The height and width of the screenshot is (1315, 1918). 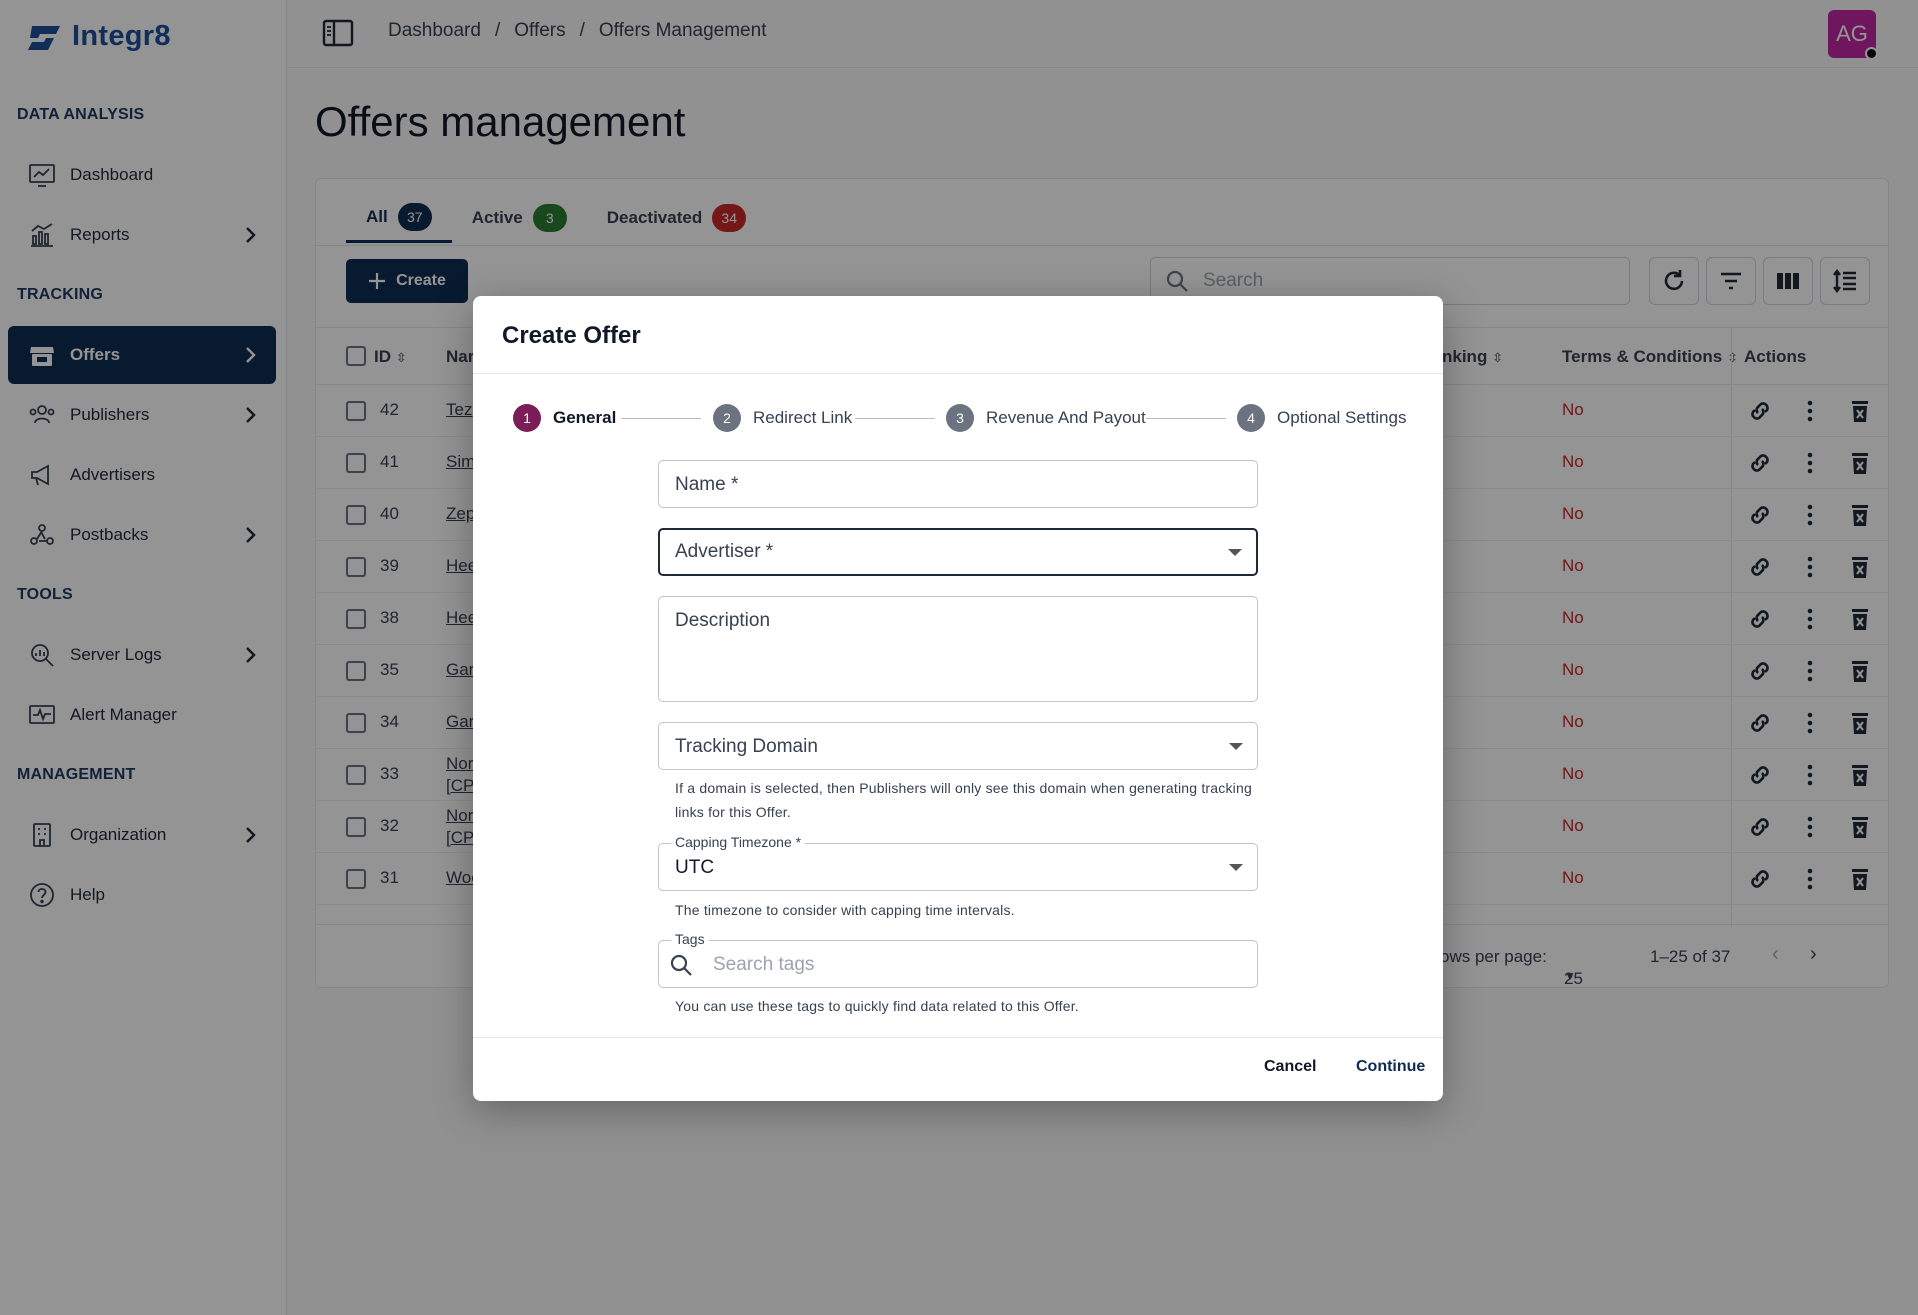 What do you see at coordinates (746, 746) in the screenshot?
I see `field-label: Tracking Domain` at bounding box center [746, 746].